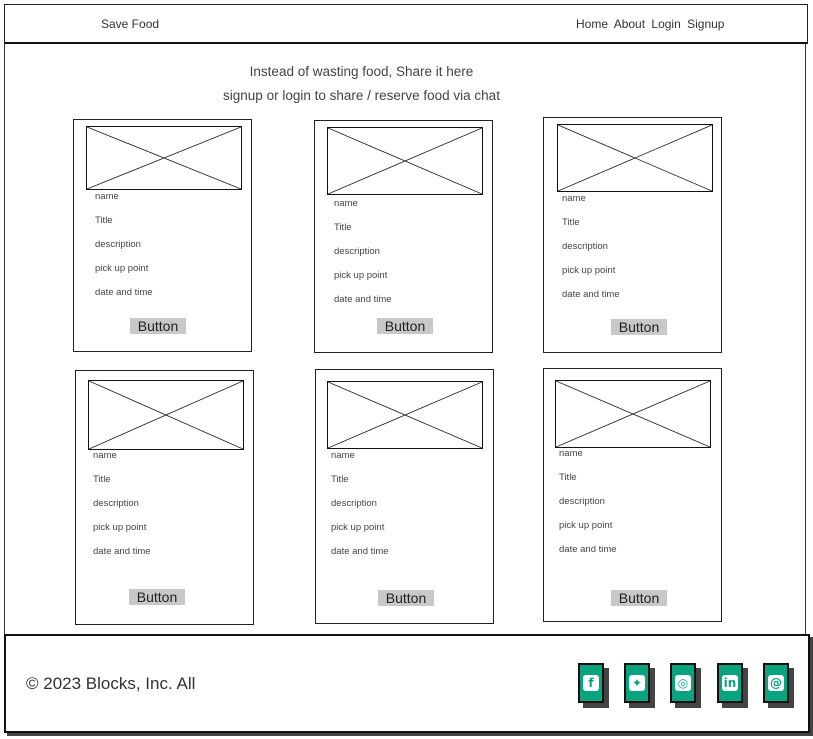  What do you see at coordinates (683, 683) in the screenshot?
I see `instagram-icon: ◎` at bounding box center [683, 683].